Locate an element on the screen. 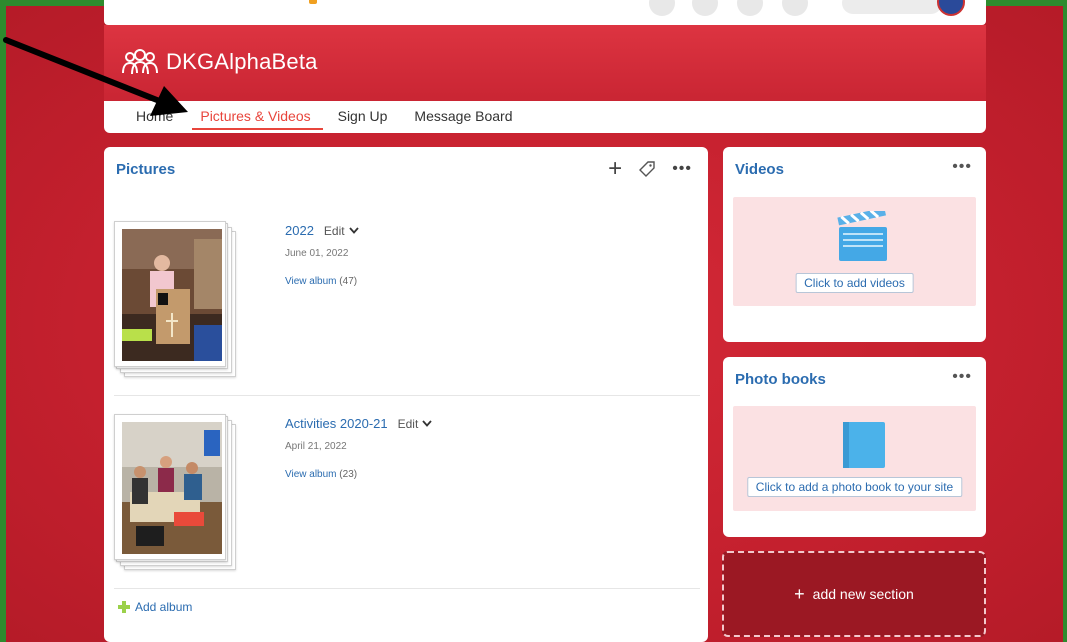  photo-books-placeholder: Click to add a photo book to your site is located at coordinates (854, 458).